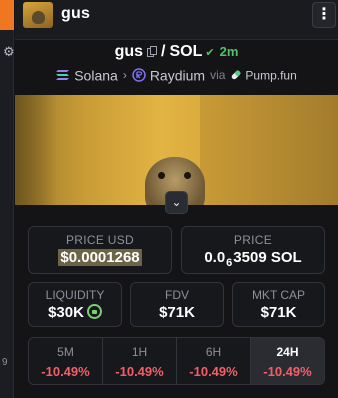 The image size is (338, 398). What do you see at coordinates (66, 312) in the screenshot?
I see `liquidity-value: $30K` at bounding box center [66, 312].